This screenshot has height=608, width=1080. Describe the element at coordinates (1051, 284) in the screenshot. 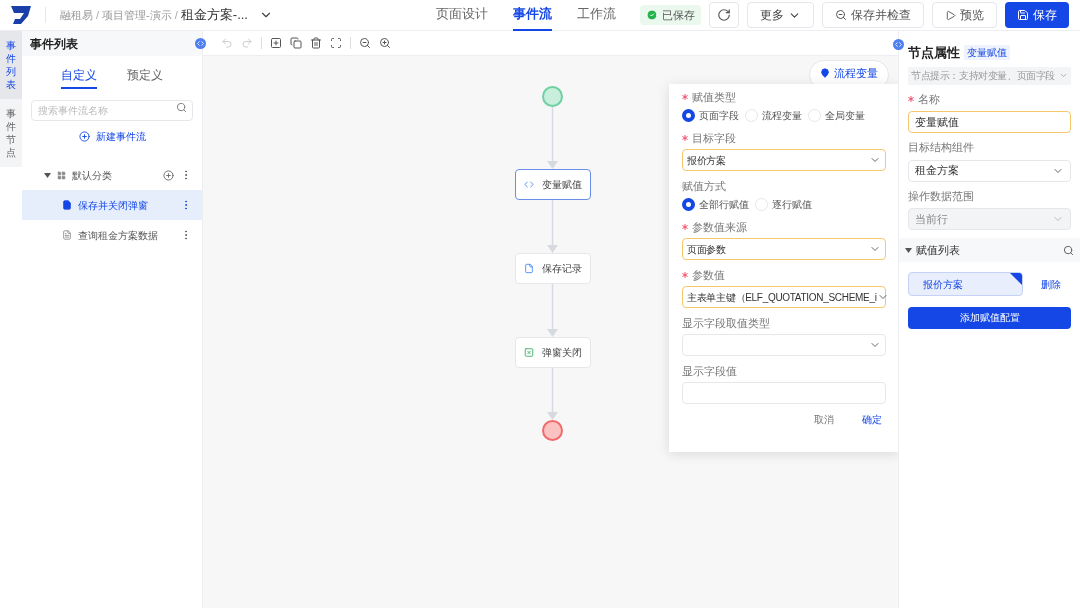

I see `delete-link: 删除` at that location.